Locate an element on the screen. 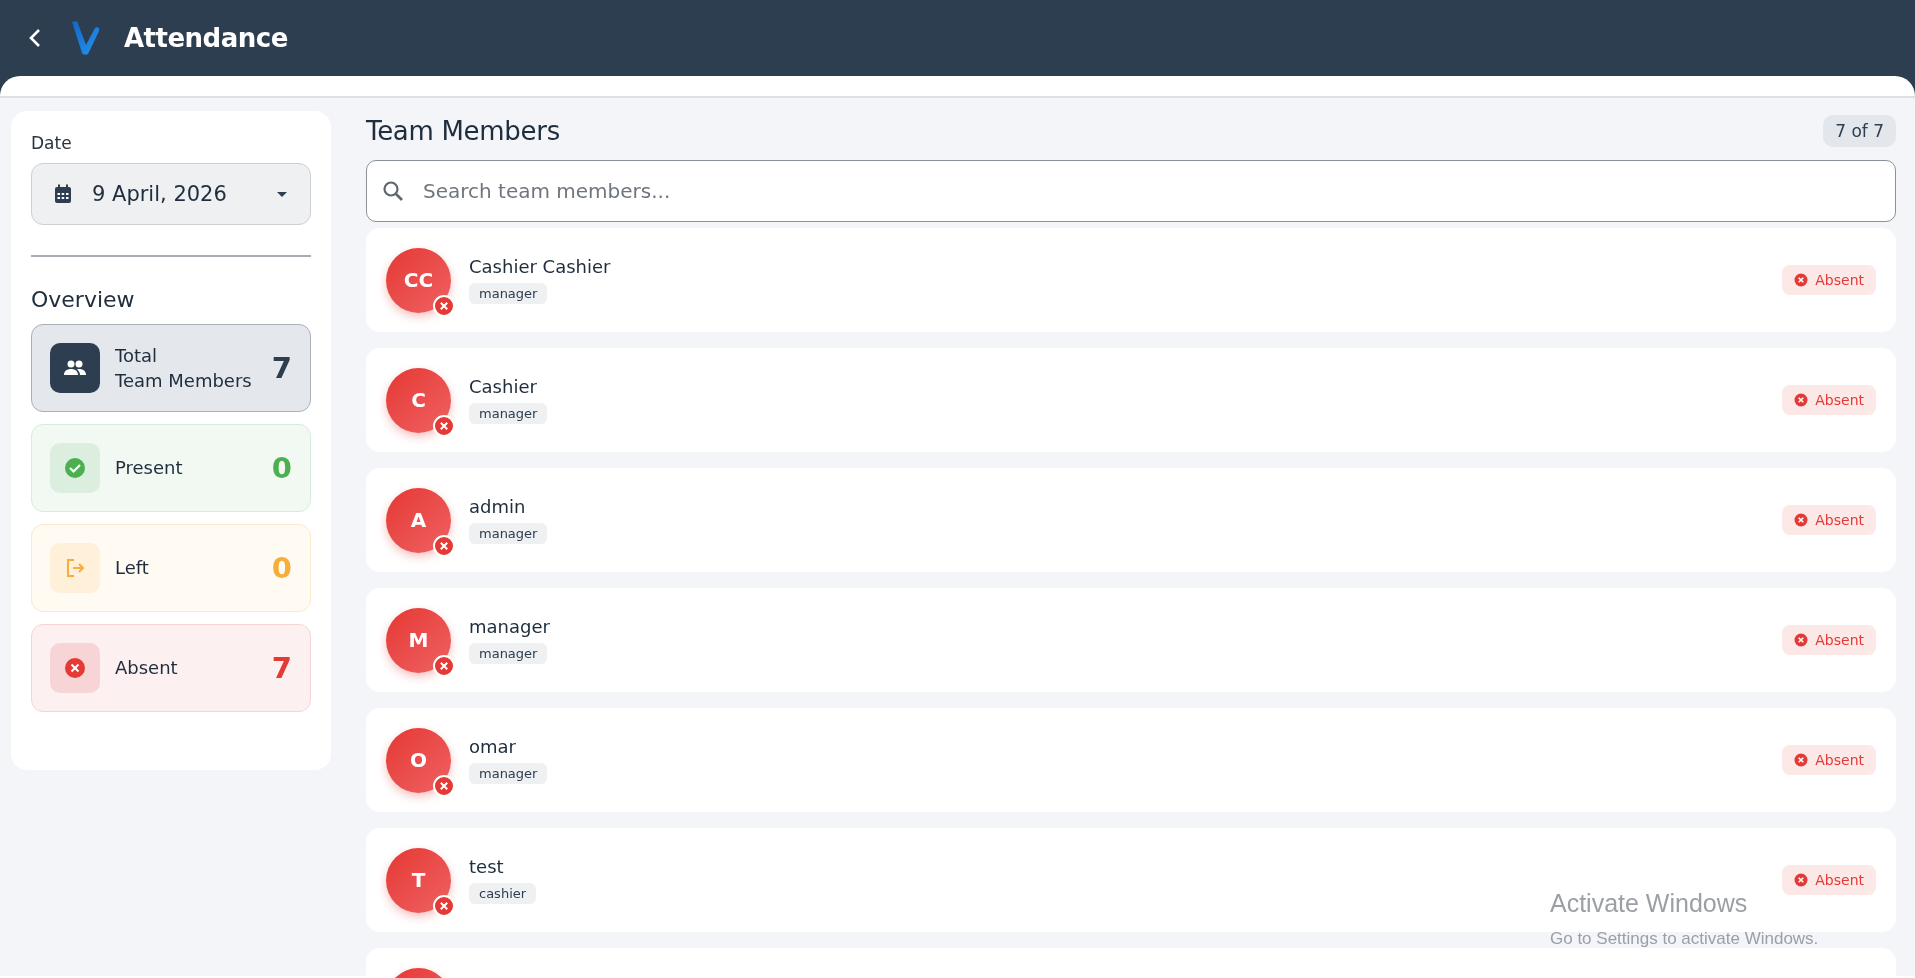  member-name: Cashier Cashier is located at coordinates (540, 266).